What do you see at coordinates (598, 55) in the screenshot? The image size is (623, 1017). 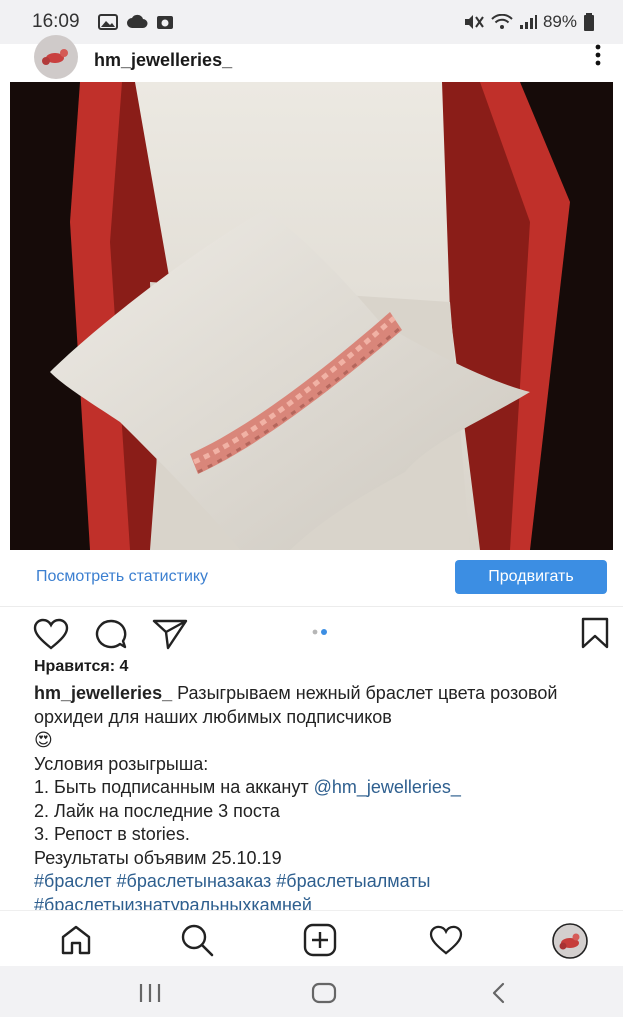 I see `more-options-icon` at bounding box center [598, 55].